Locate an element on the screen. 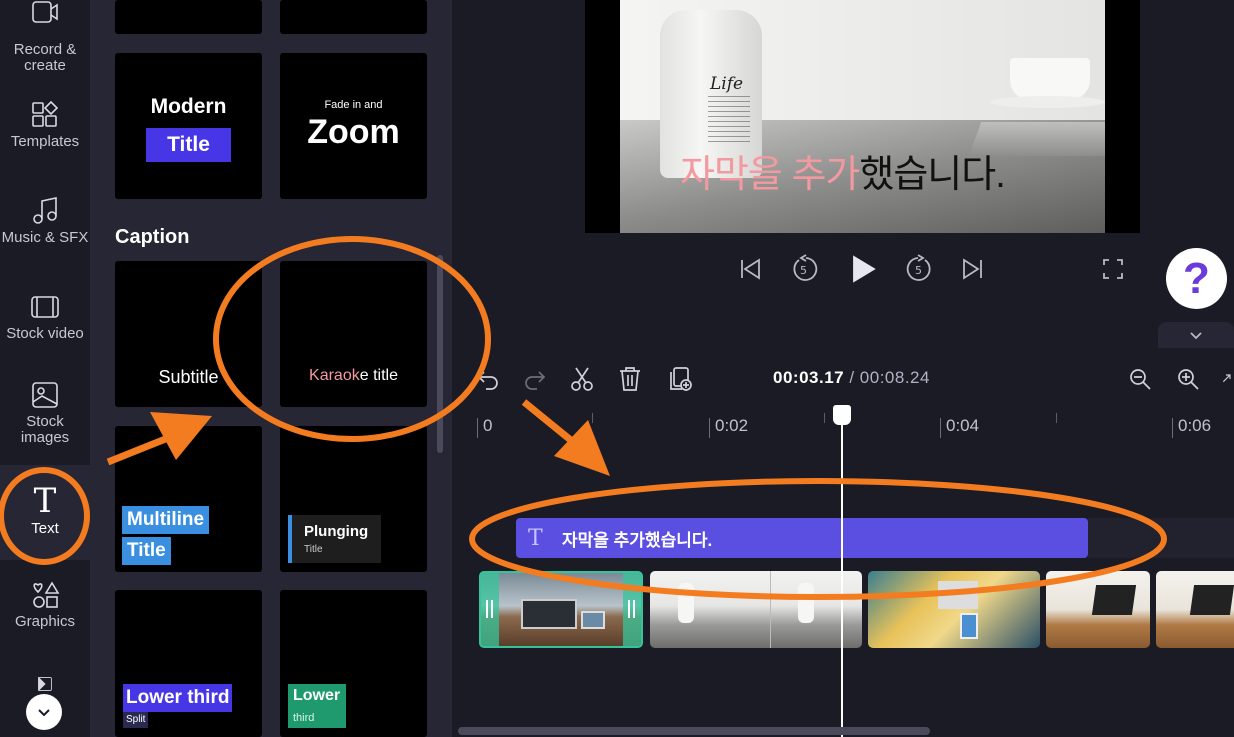 The width and height of the screenshot is (1234, 737). record-icon is located at coordinates (45, 12).